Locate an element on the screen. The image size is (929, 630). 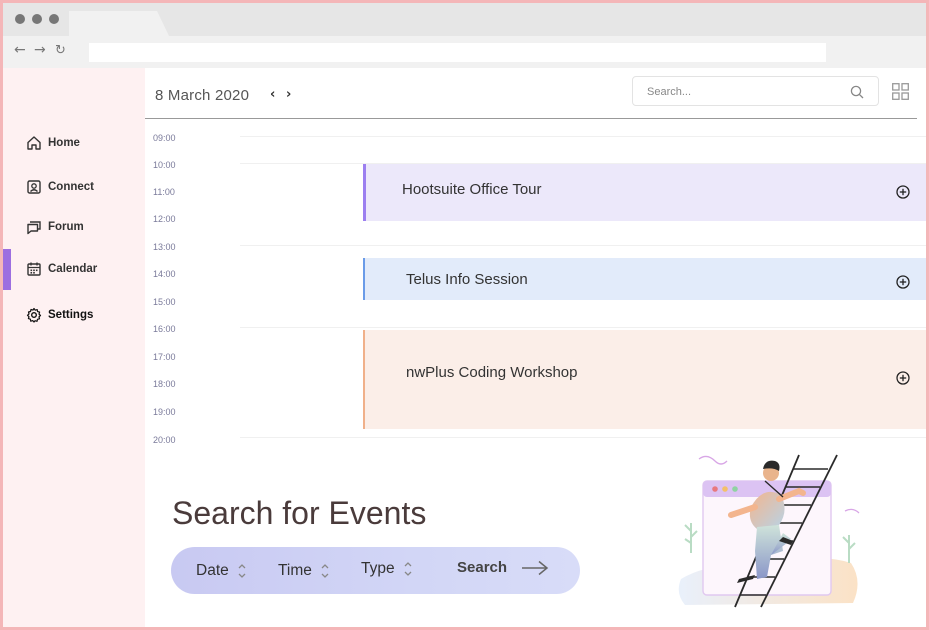
arrow-right-icon is located at coordinates (535, 567).